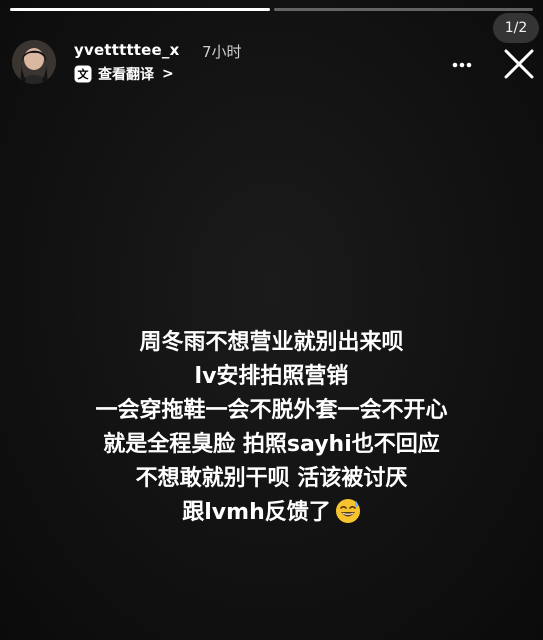 This screenshot has width=543, height=640. I want to click on progress-segment-1-fill, so click(140, 9).